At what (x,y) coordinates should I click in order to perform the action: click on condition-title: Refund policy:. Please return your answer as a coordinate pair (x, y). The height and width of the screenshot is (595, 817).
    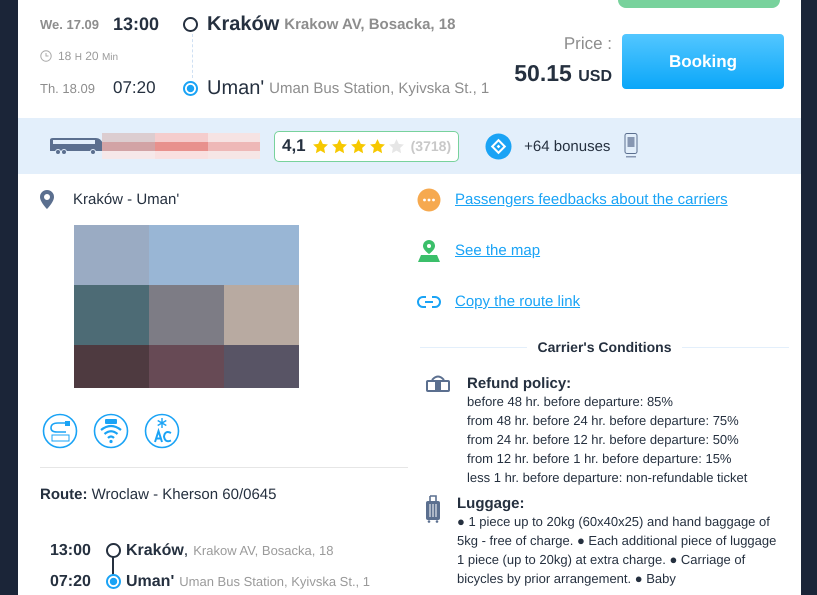
    Looking at the image, I should click on (519, 383).